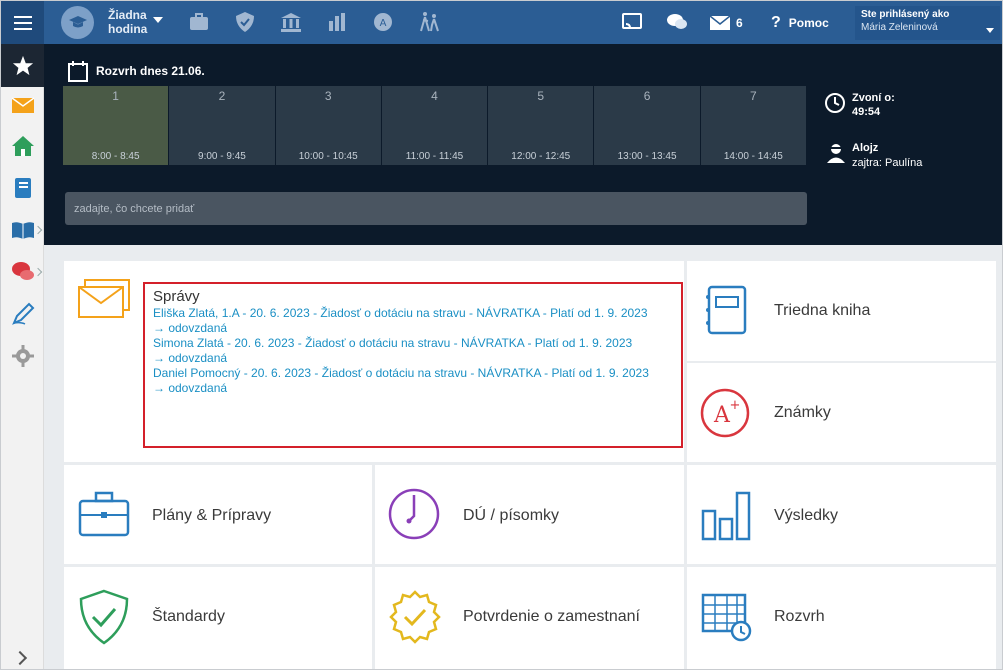  What do you see at coordinates (632, 22) in the screenshot?
I see `cast-icon` at bounding box center [632, 22].